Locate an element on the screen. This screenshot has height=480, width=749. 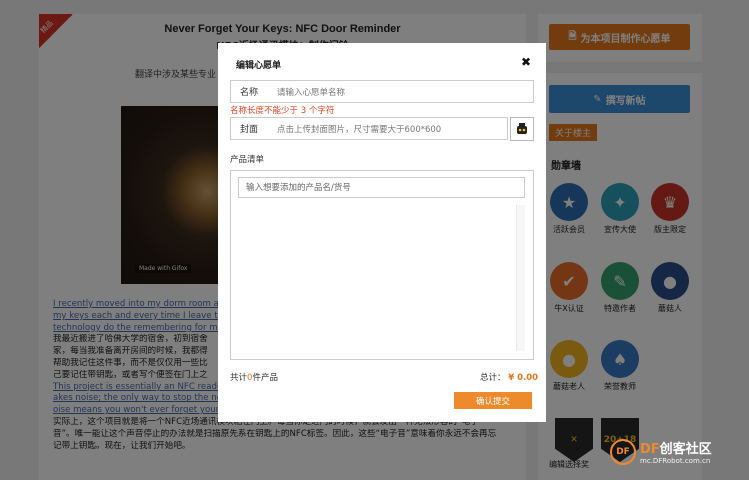
cover-label: 封面 is located at coordinates (249, 130).